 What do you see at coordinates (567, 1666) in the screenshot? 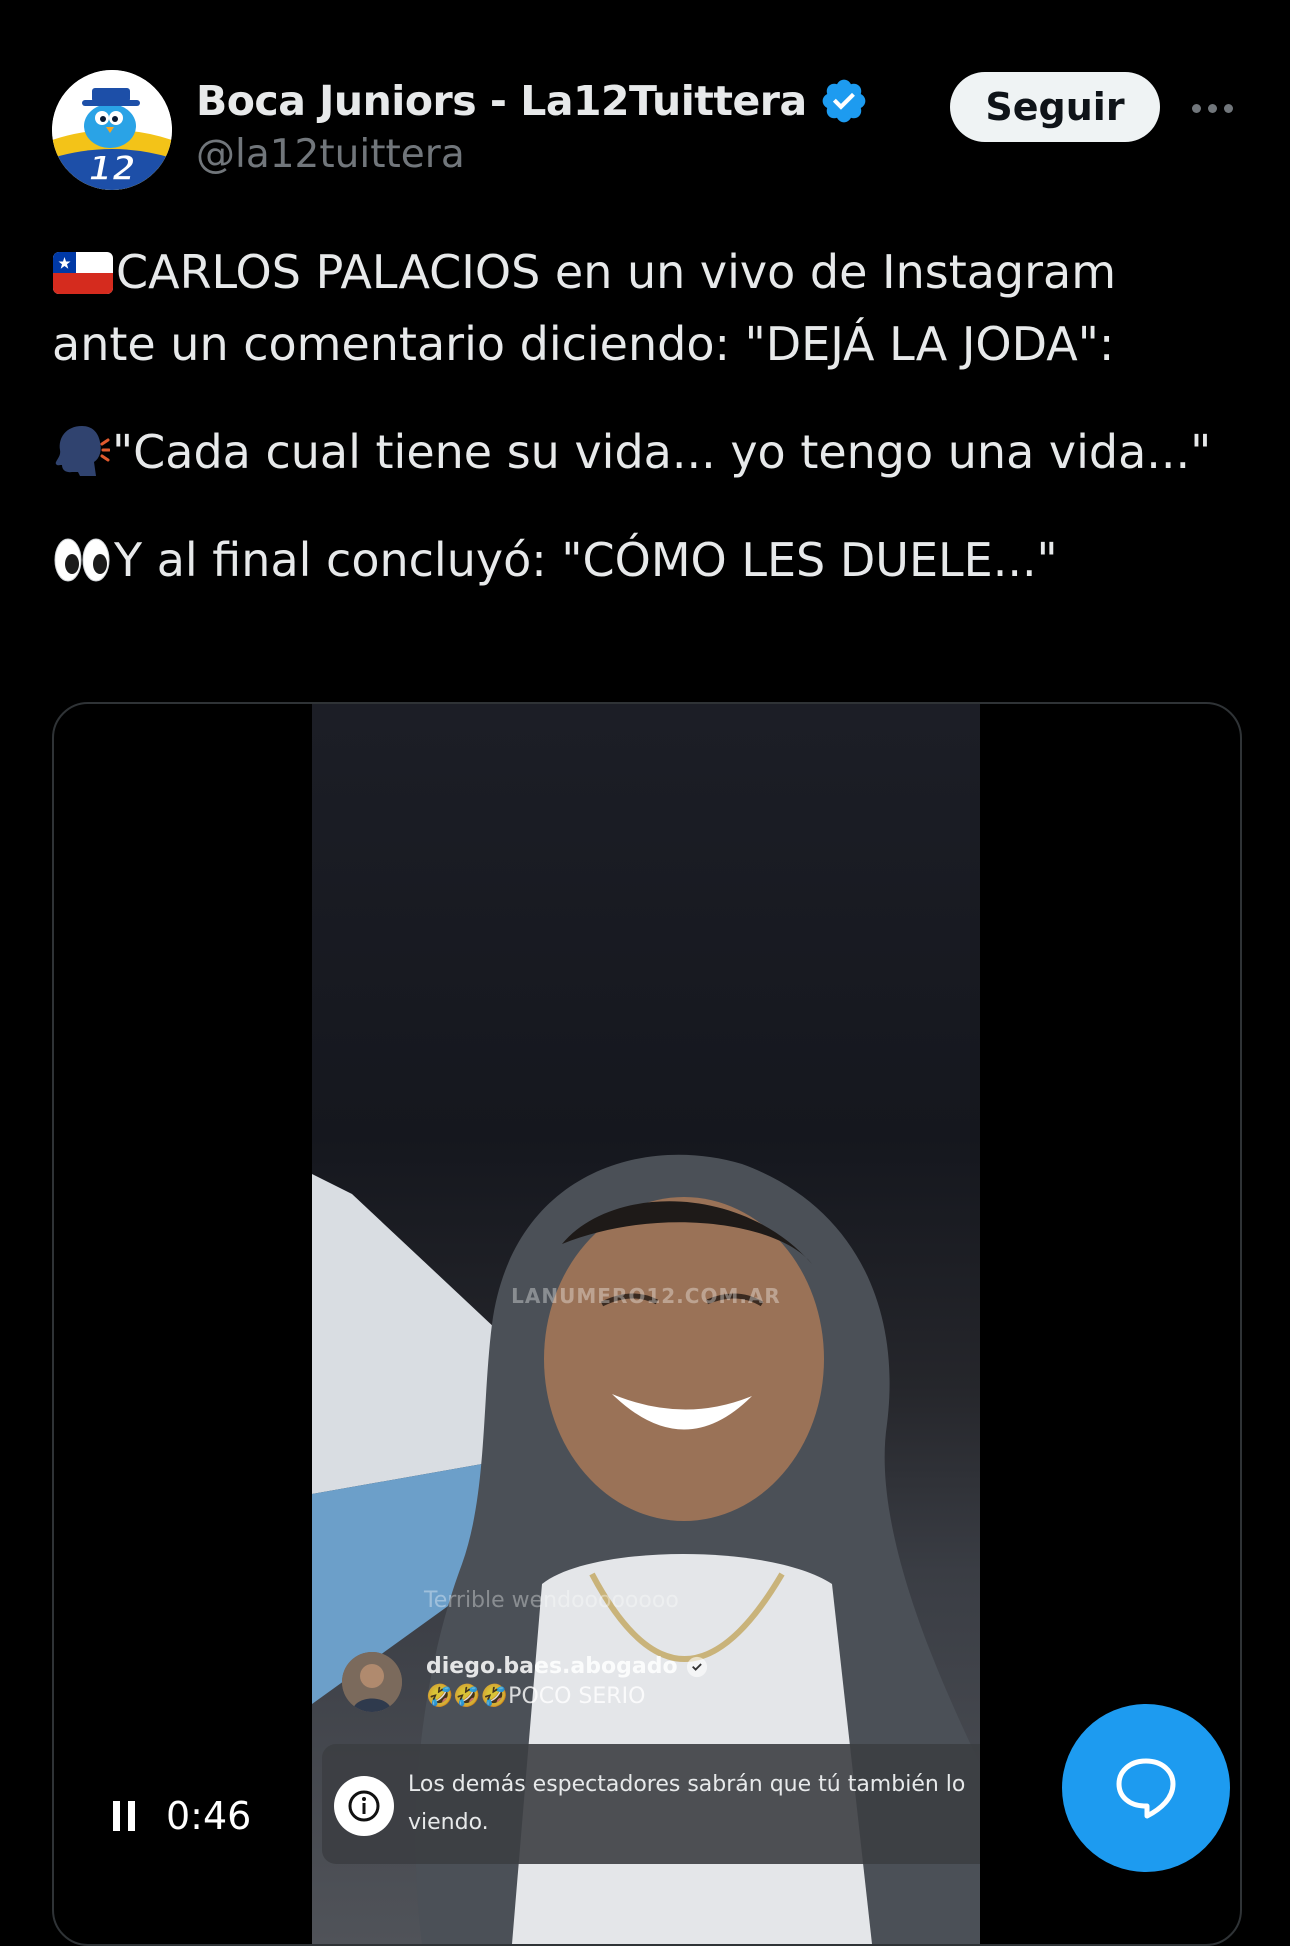
I see `comment-username: diego.baes.abogado` at bounding box center [567, 1666].